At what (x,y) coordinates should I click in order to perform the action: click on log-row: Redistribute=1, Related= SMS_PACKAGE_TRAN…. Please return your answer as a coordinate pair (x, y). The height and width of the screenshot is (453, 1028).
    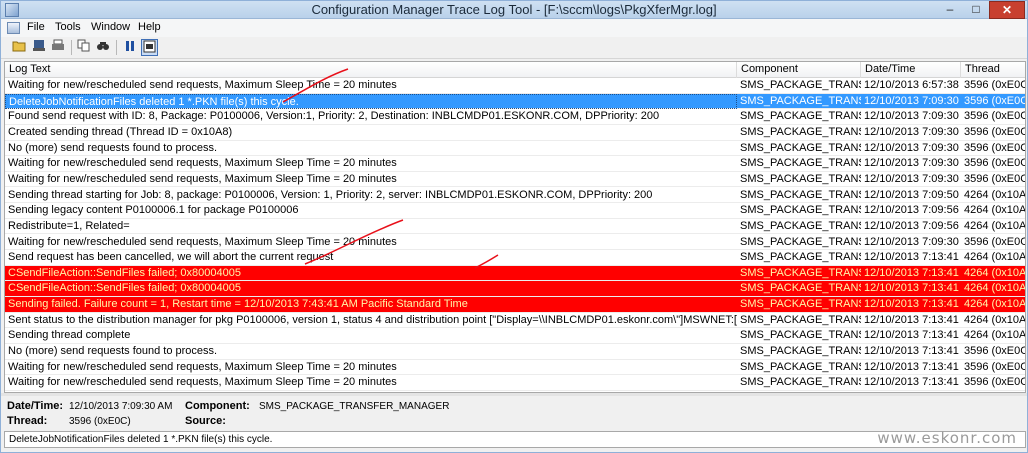
    Looking at the image, I should click on (515, 227).